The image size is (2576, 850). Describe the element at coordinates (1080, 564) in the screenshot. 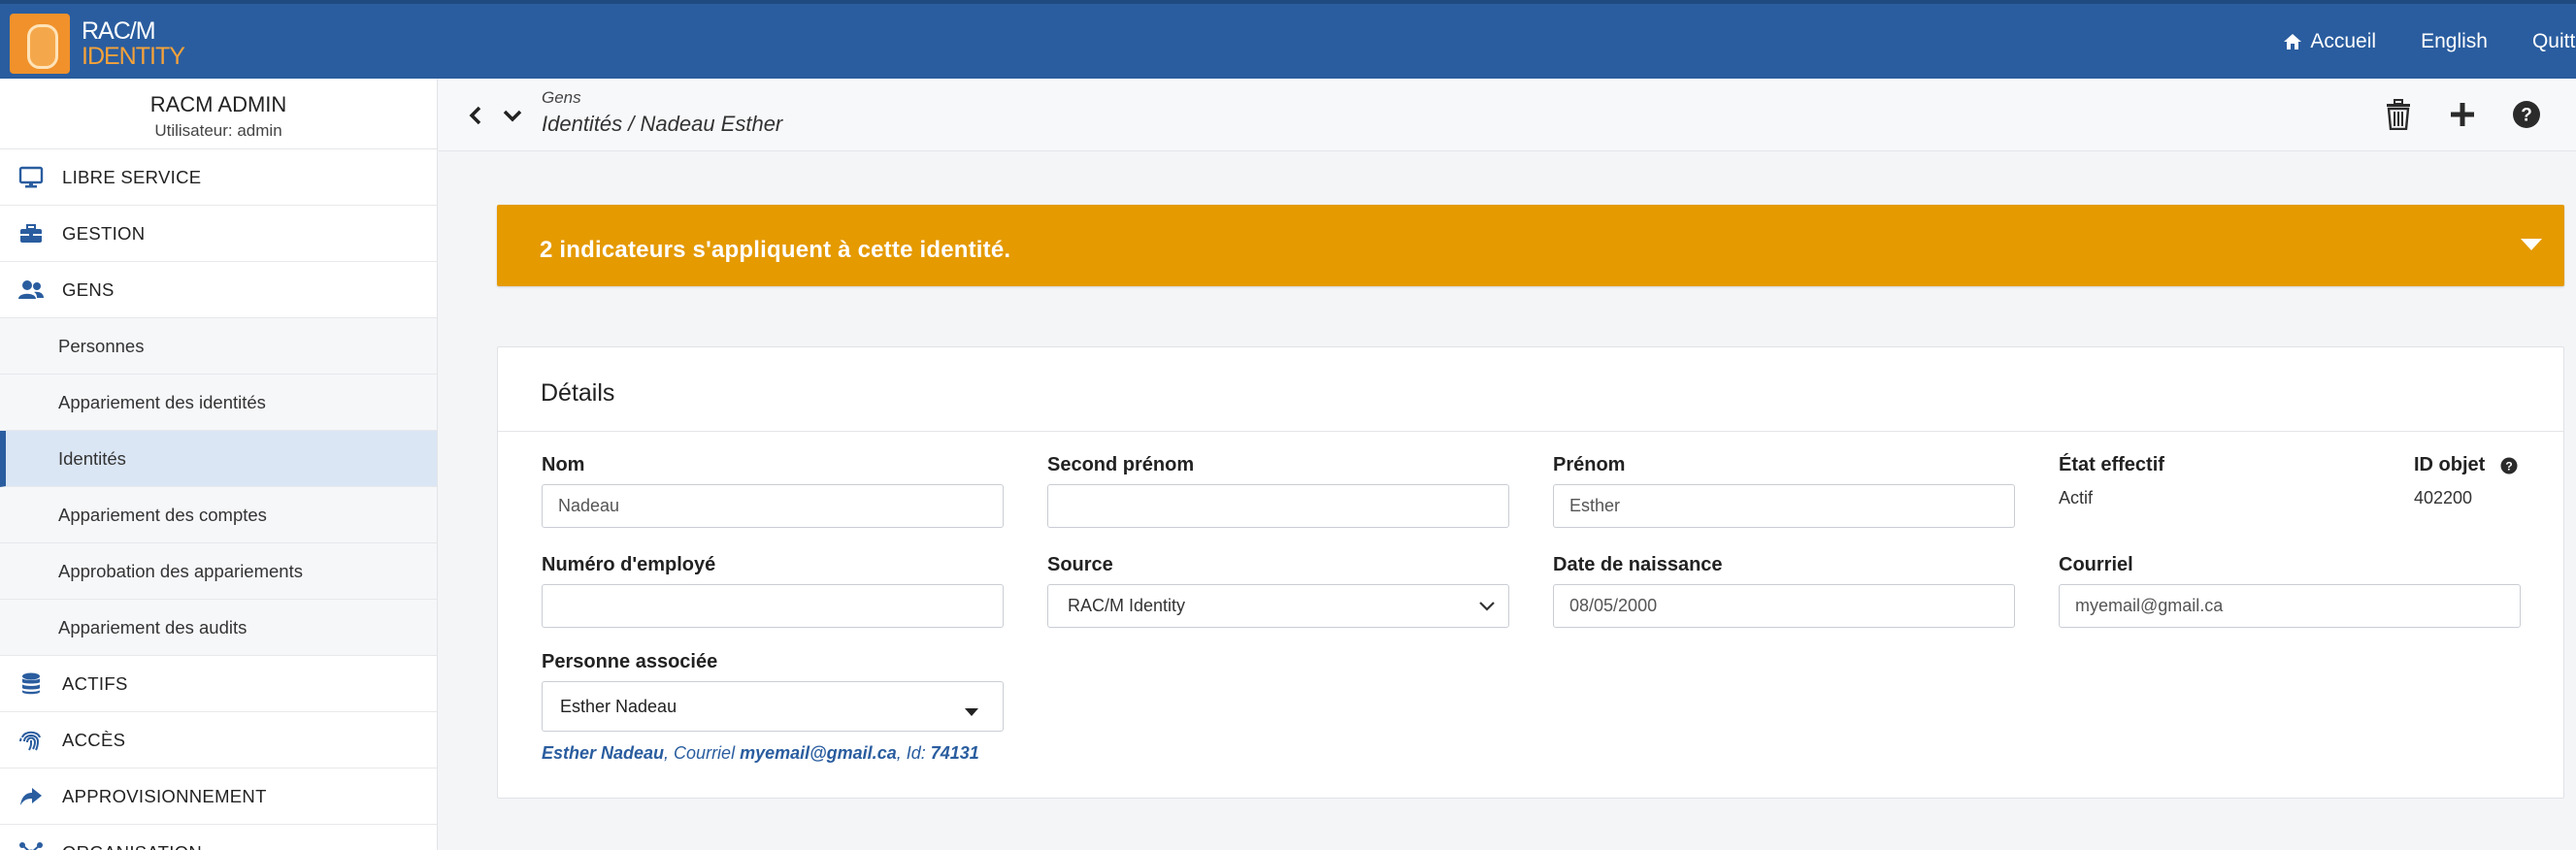

I see `source-label: Source` at that location.